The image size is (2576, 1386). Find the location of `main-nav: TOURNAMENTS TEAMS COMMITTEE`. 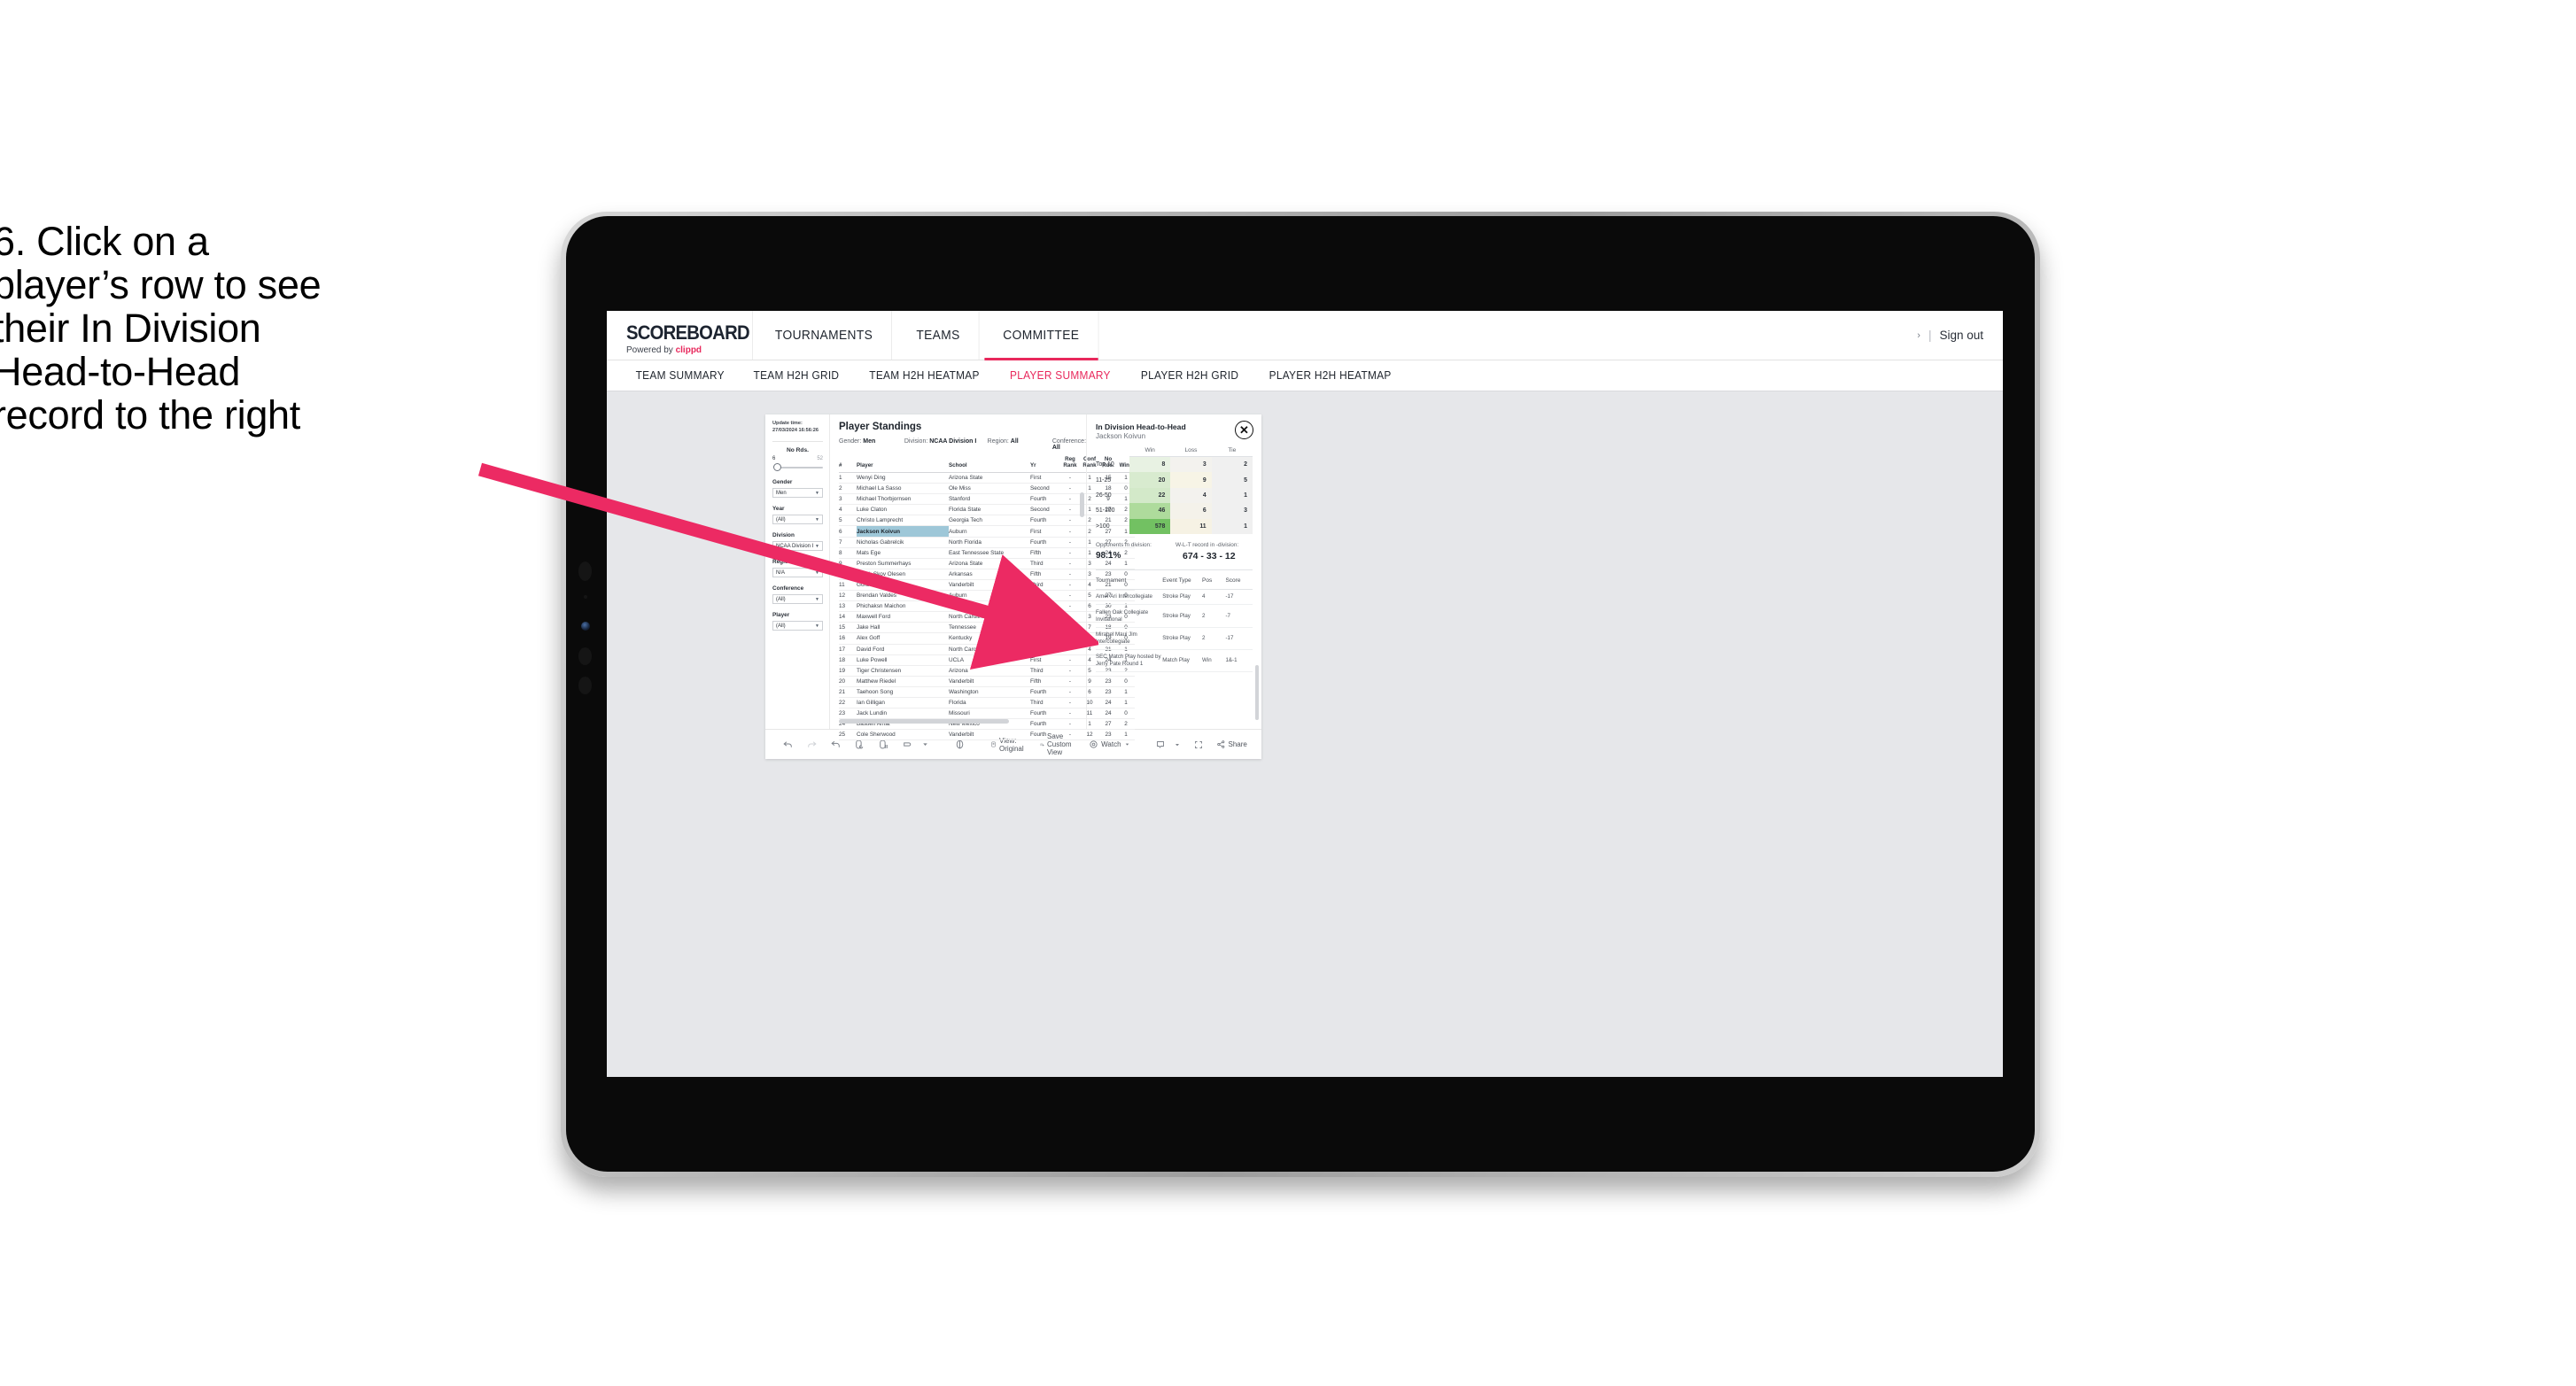

main-nav: TOURNAMENTS TEAMS COMMITTEE is located at coordinates (927, 336).